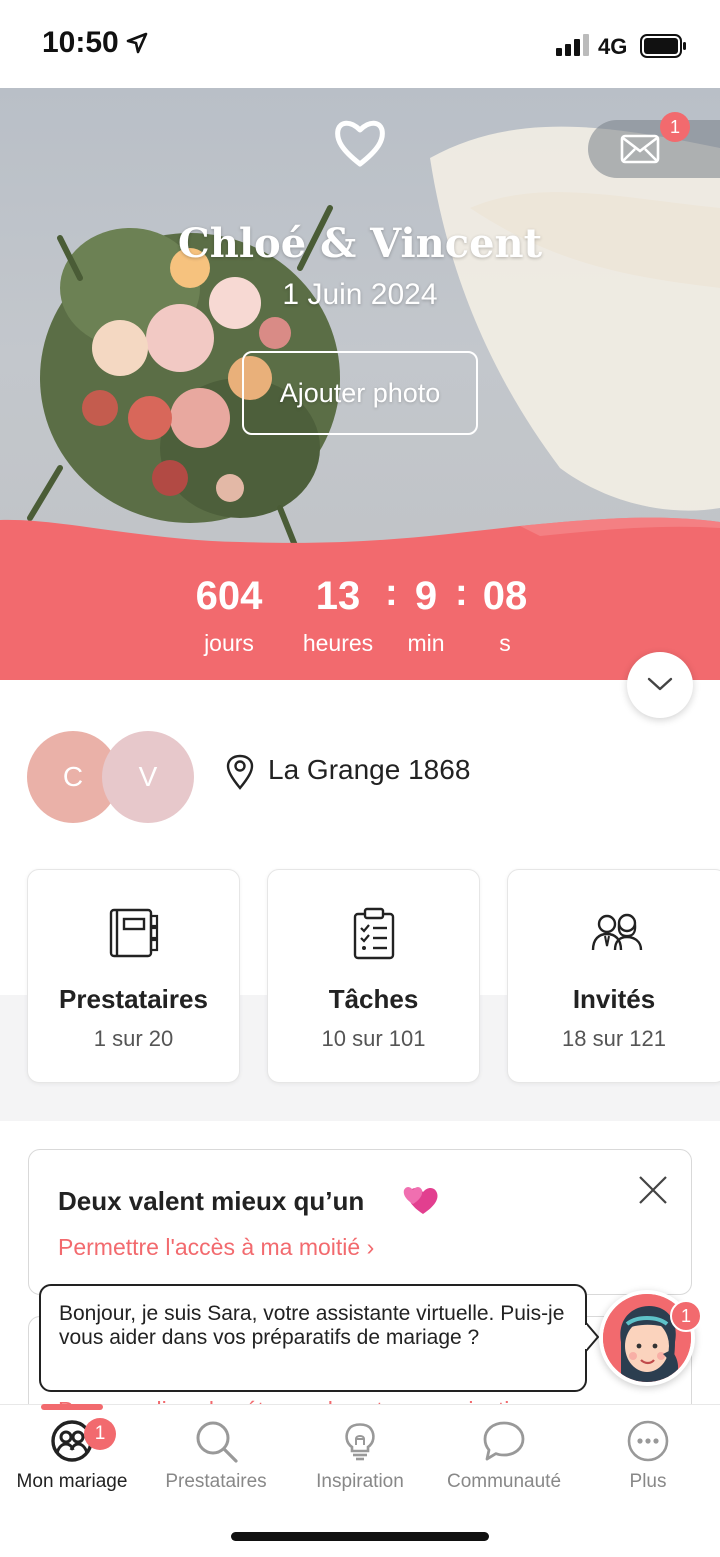 The height and width of the screenshot is (1557, 720). What do you see at coordinates (360, 393) in the screenshot?
I see `add-photo-button: Ajouter photo` at bounding box center [360, 393].